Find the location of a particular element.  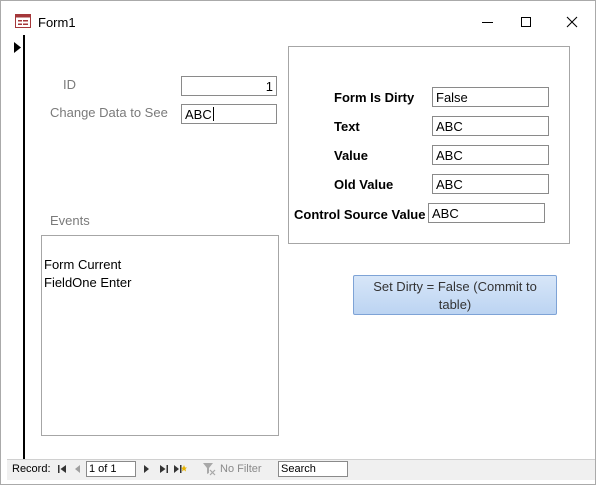

minimize-icon is located at coordinates (487, 22).